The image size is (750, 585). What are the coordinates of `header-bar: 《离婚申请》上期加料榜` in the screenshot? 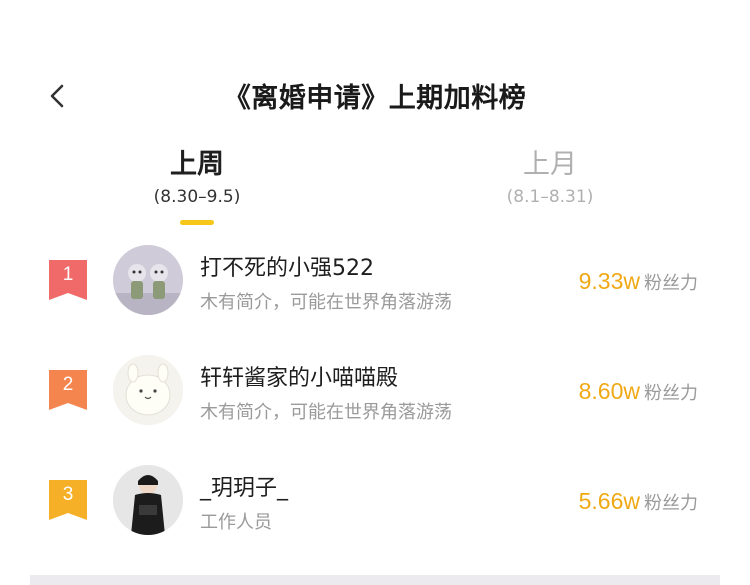 It's located at (375, 96).